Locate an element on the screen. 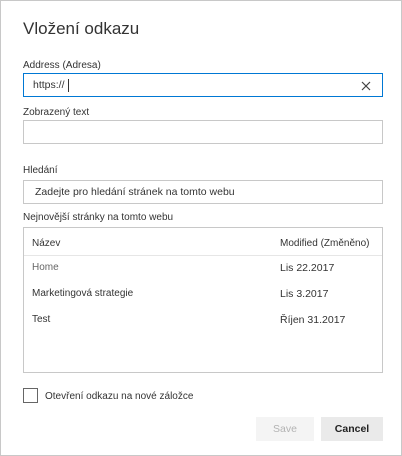 This screenshot has width=402, height=456. dialog-title: Vložení odkazu is located at coordinates (81, 28).